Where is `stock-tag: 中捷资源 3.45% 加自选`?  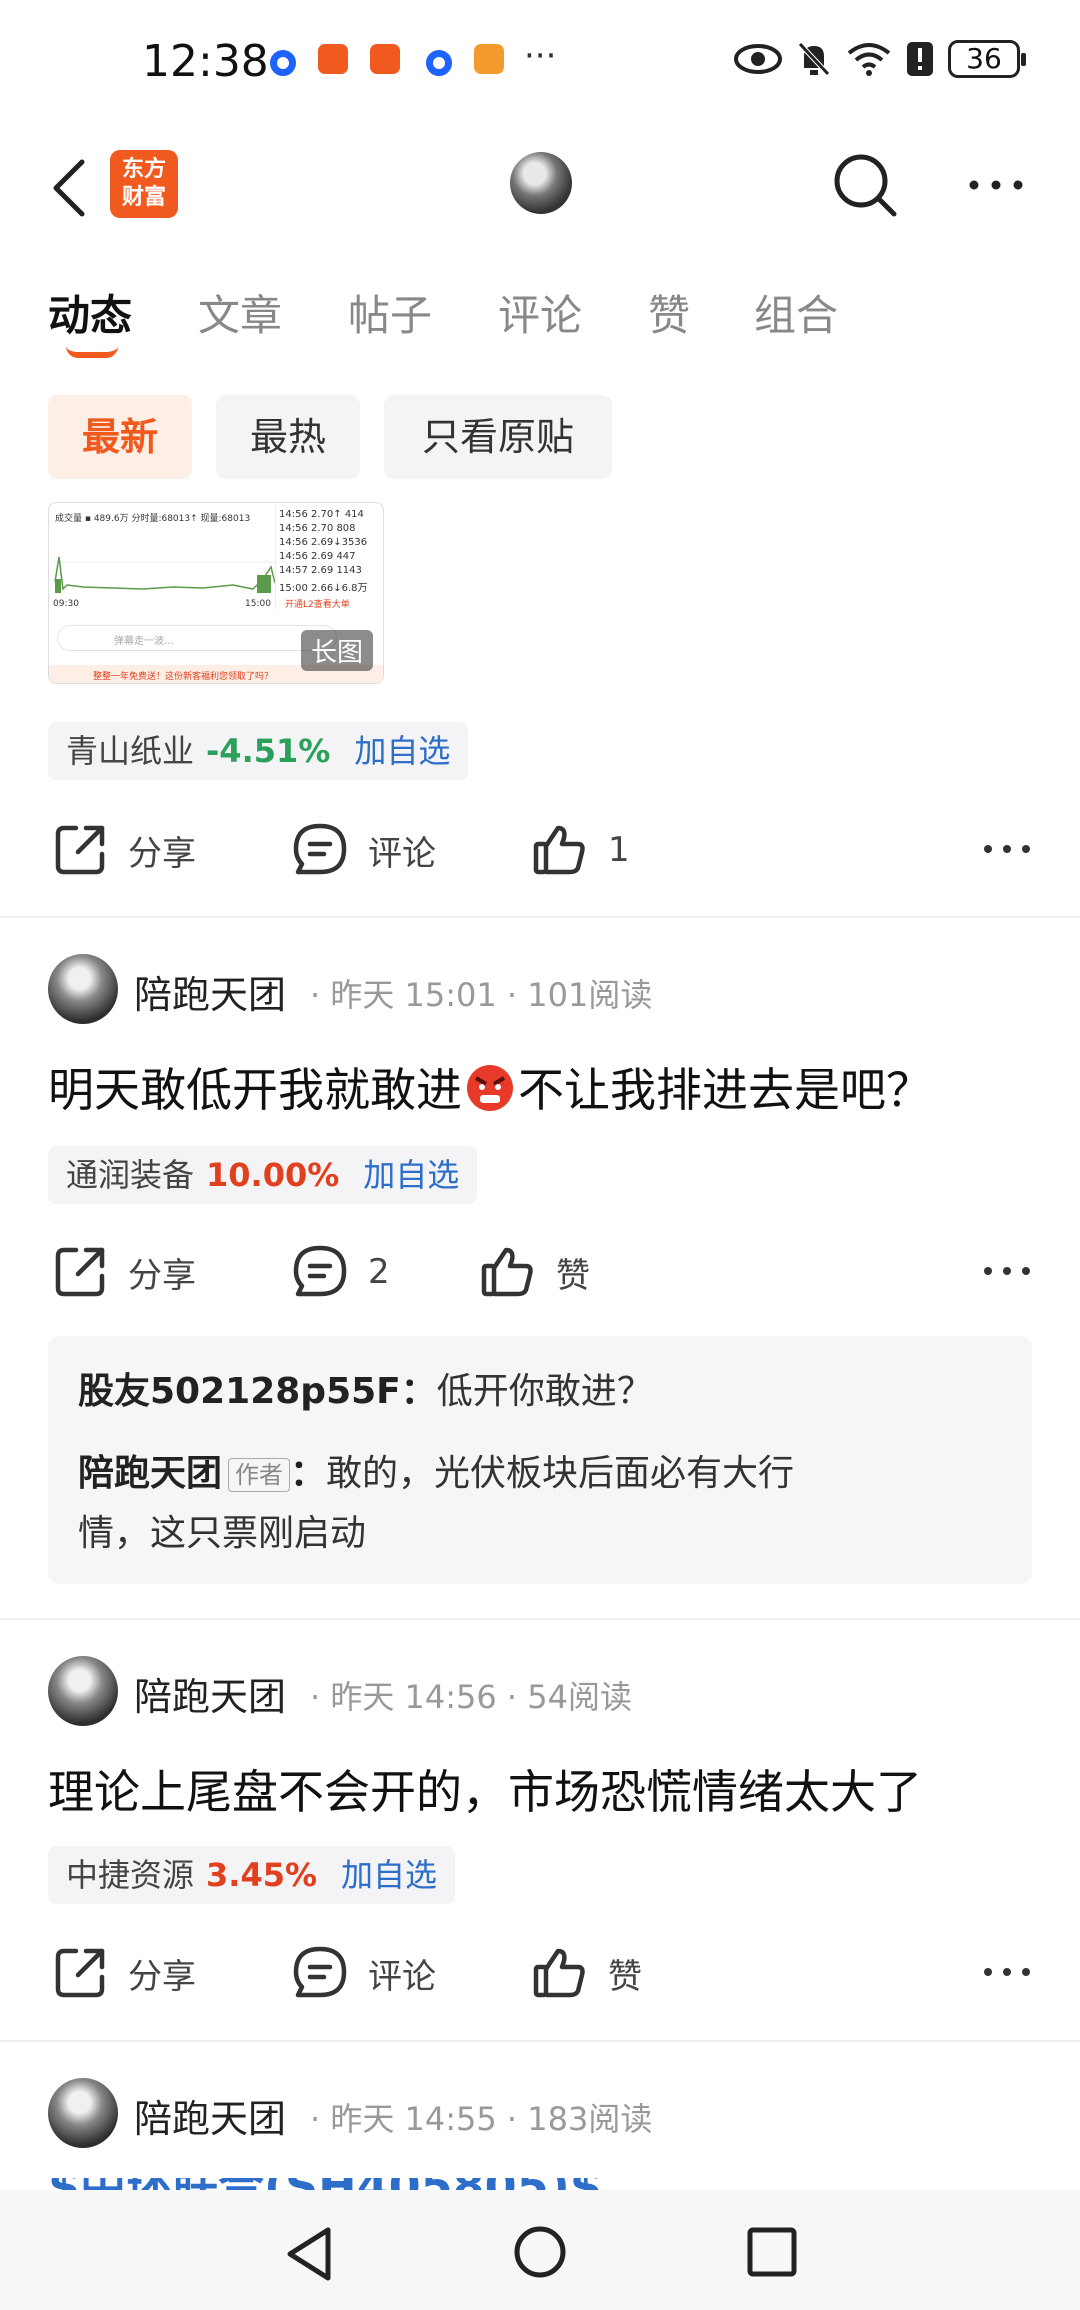 stock-tag: 中捷资源 3.45% 加自选 is located at coordinates (252, 1875).